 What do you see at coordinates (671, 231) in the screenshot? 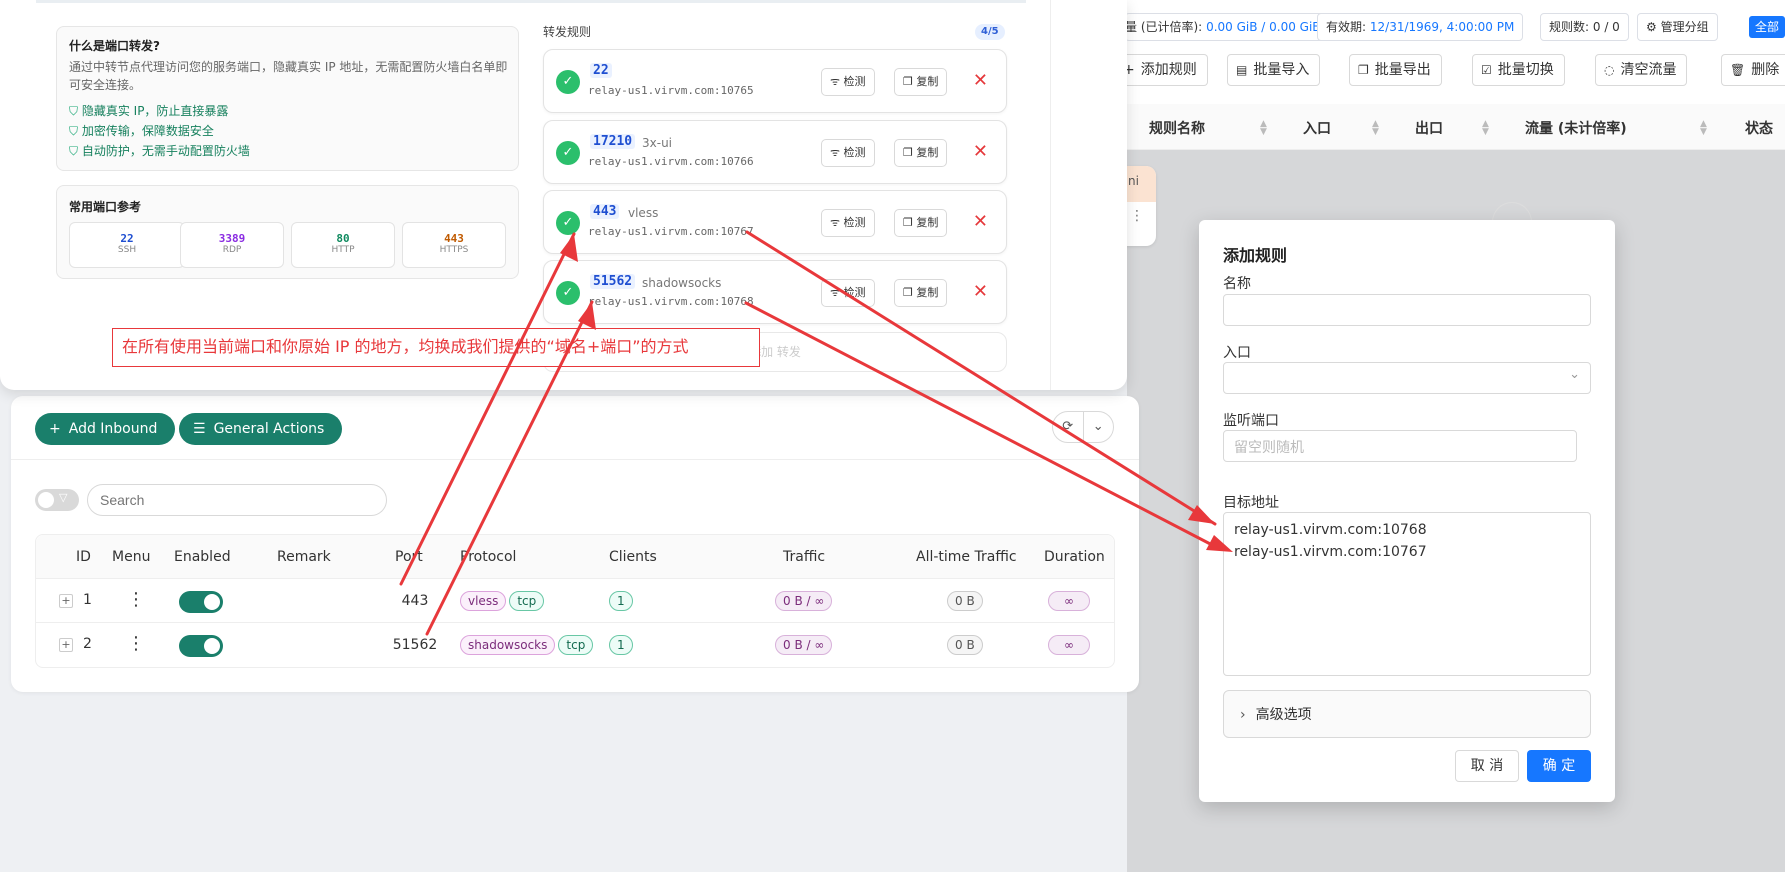
I see `rule-address: relay-us1.virvm.com:10767` at bounding box center [671, 231].